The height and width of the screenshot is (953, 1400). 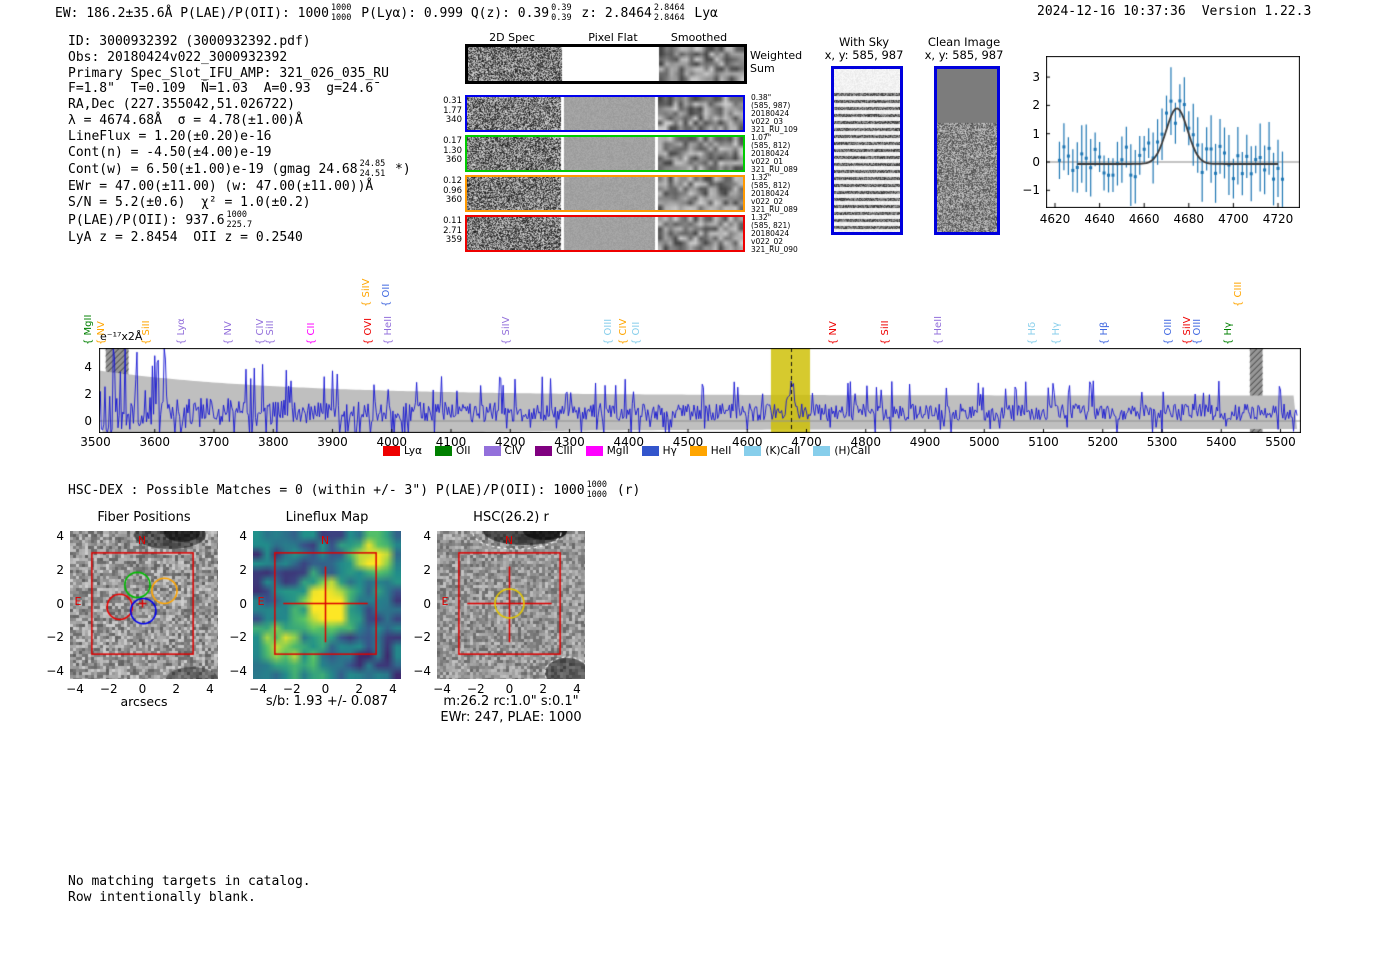 I want to click on cutout-x-tick-label: 4, so click(x=393, y=689).